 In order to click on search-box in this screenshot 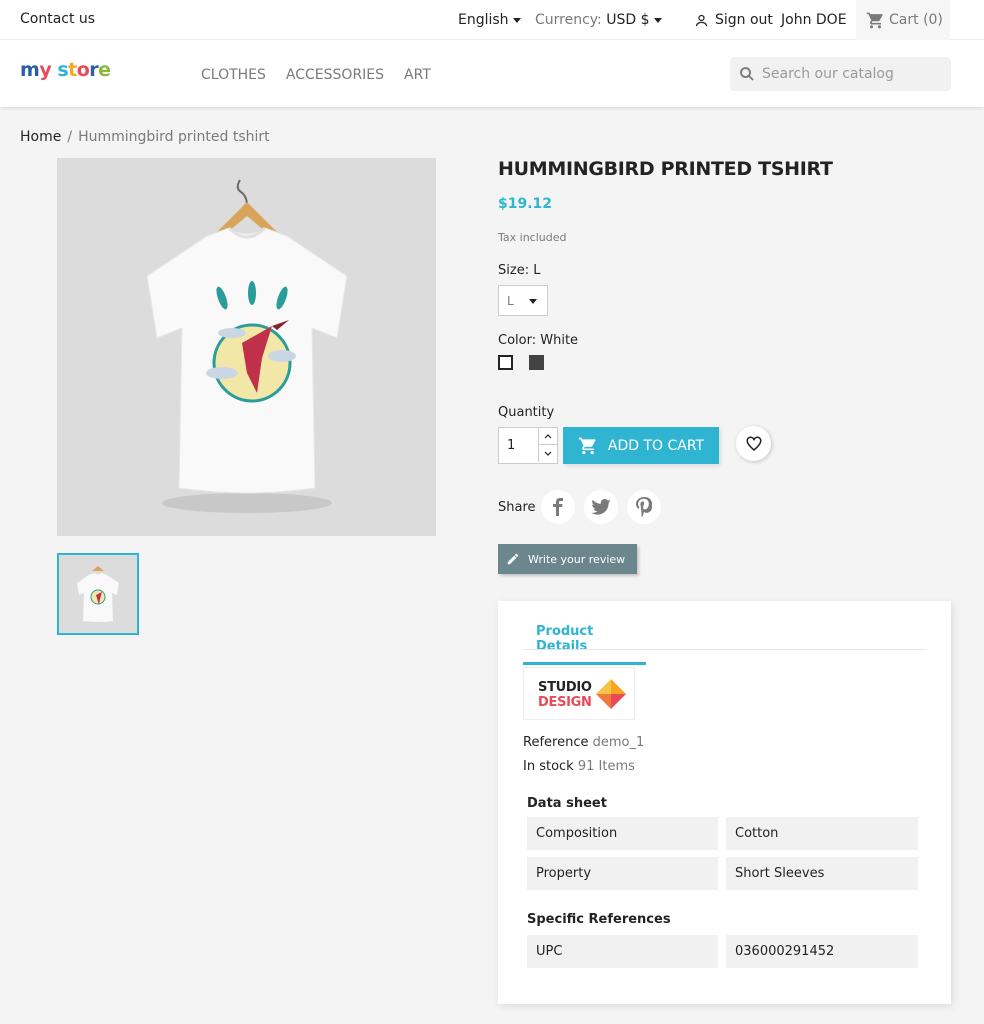, I will do `click(840, 74)`.